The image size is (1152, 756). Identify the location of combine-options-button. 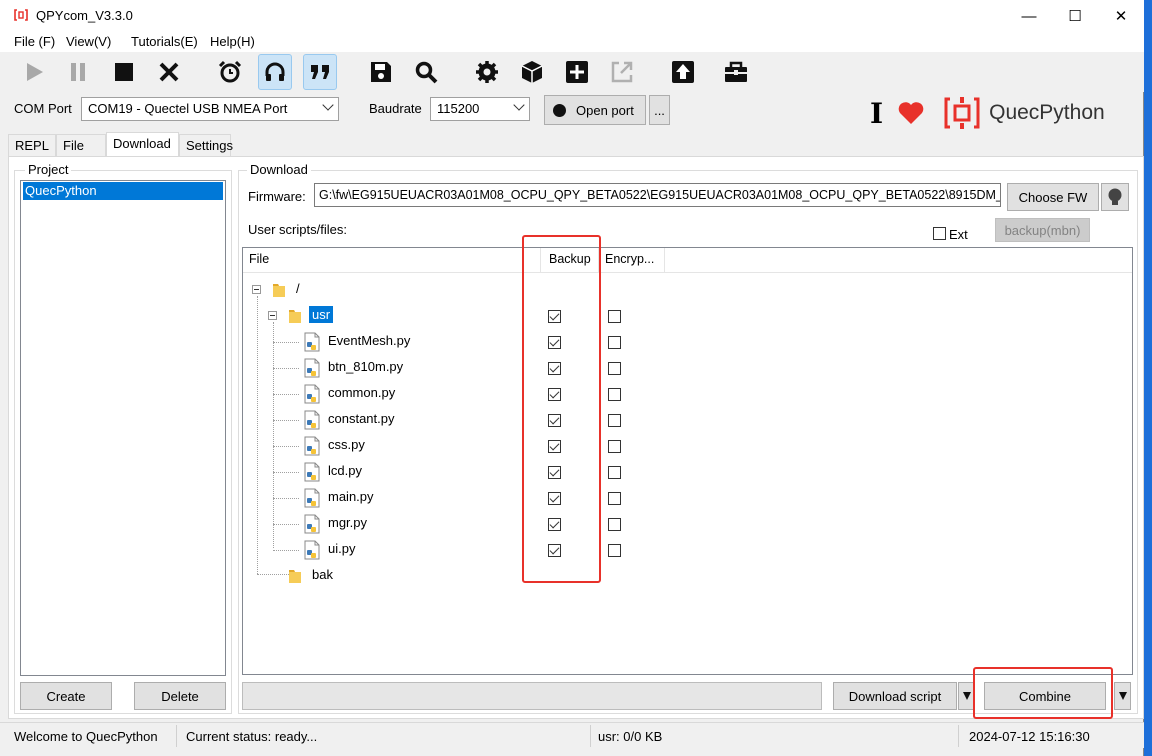
(1122, 696).